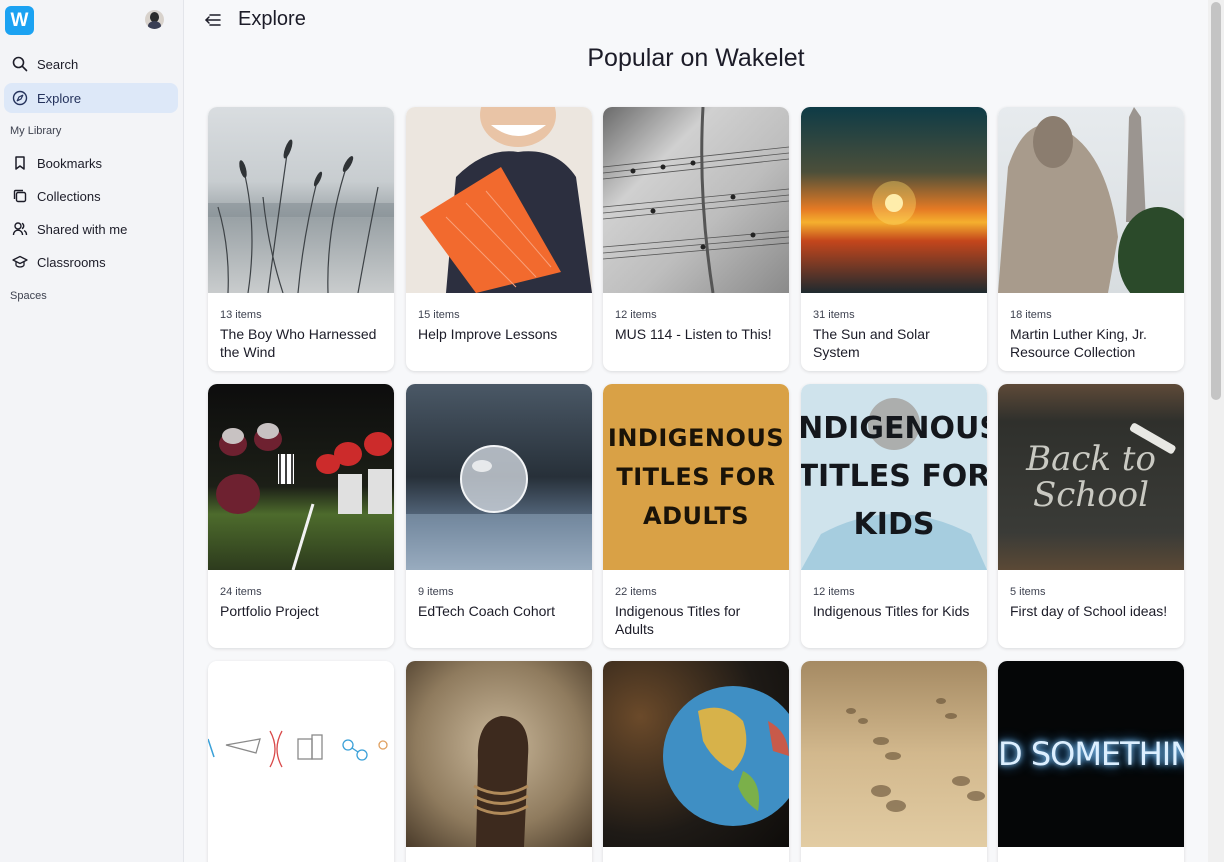  I want to click on card-image-text: D SOMETHING GRE, so click(1091, 754).